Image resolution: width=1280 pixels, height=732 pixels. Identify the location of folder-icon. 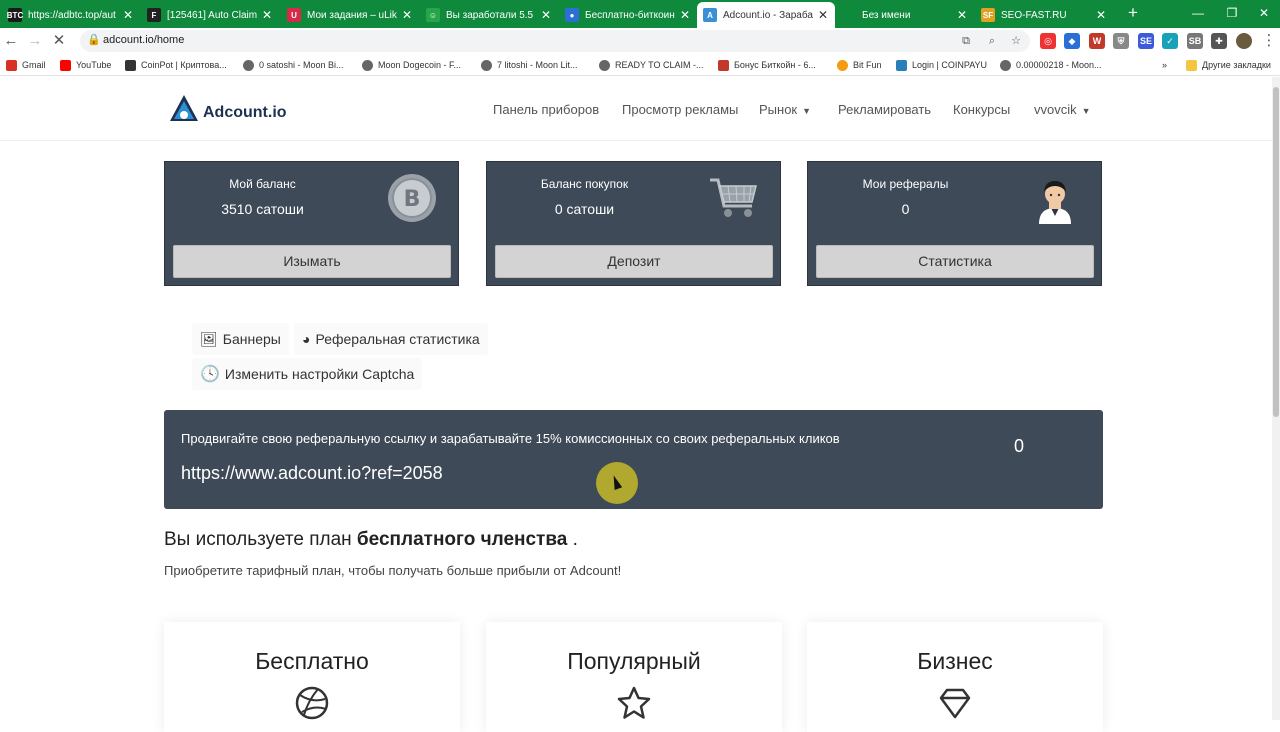
(1191, 65).